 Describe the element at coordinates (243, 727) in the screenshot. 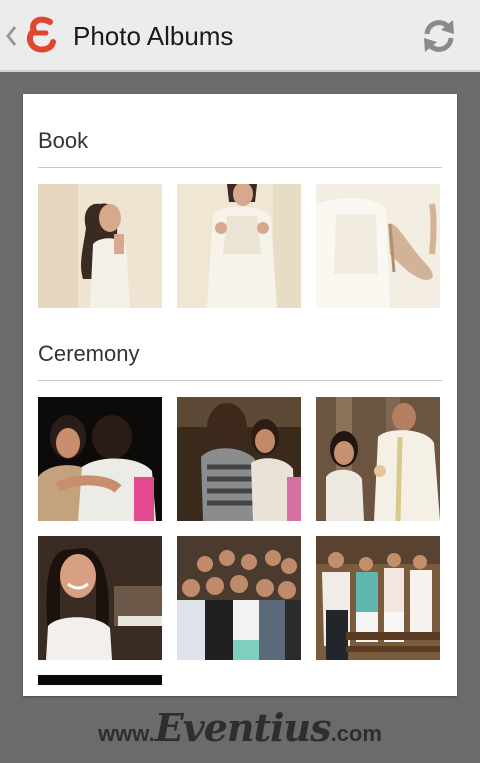

I see `footer-brand-name: Eventius` at that location.